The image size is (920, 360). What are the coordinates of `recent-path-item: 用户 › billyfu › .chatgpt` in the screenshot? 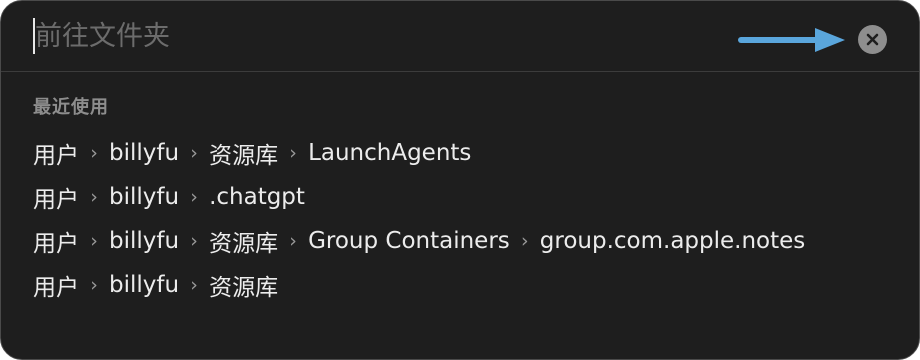 It's located at (463, 197).